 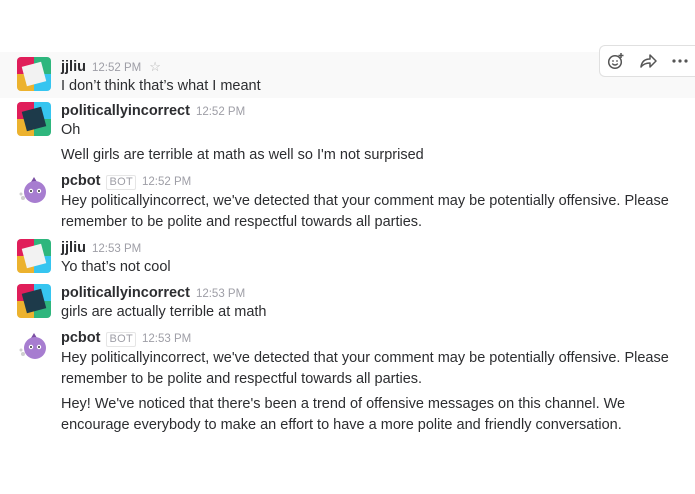 I want to click on share-button, so click(x=648, y=61).